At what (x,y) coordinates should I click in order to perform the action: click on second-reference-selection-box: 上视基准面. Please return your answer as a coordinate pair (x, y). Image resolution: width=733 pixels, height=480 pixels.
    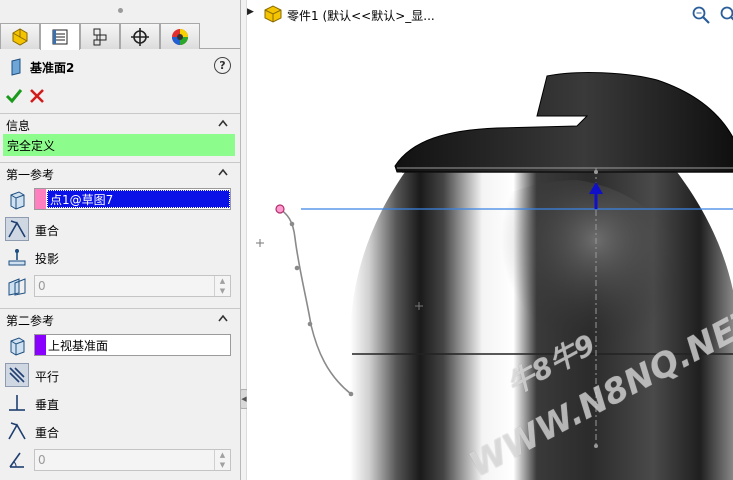
    Looking at the image, I should click on (132, 345).